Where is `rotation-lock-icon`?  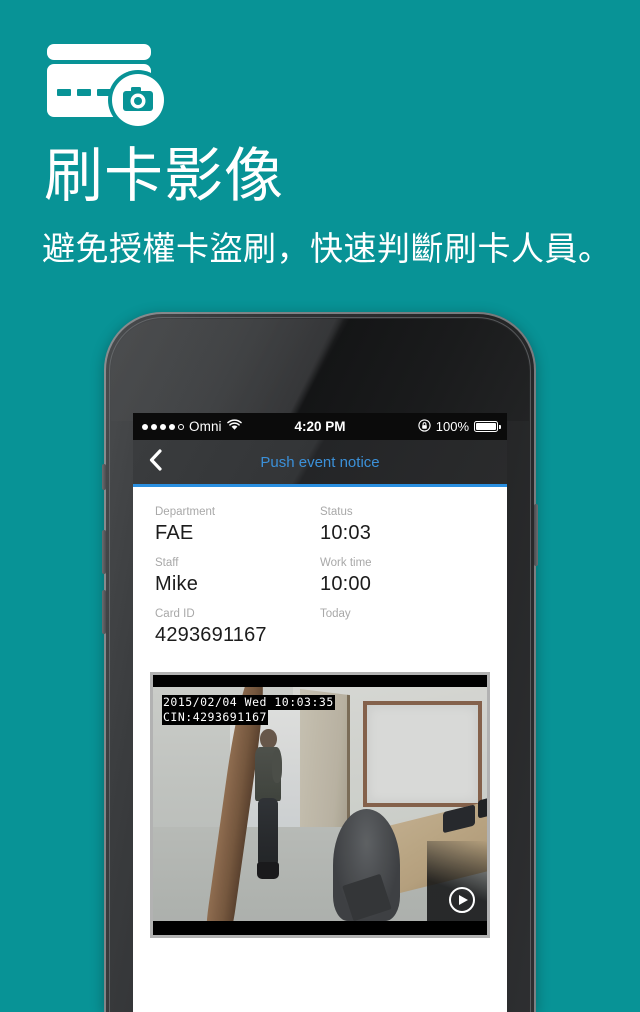 rotation-lock-icon is located at coordinates (424, 426).